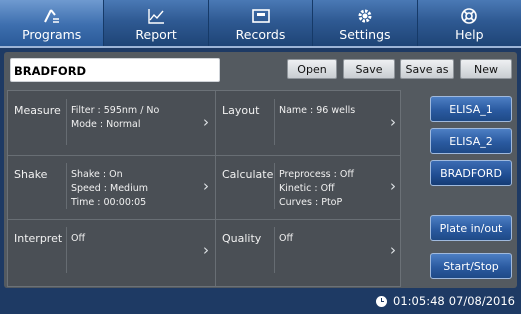  I want to click on shake-label: Shake, so click(31, 174).